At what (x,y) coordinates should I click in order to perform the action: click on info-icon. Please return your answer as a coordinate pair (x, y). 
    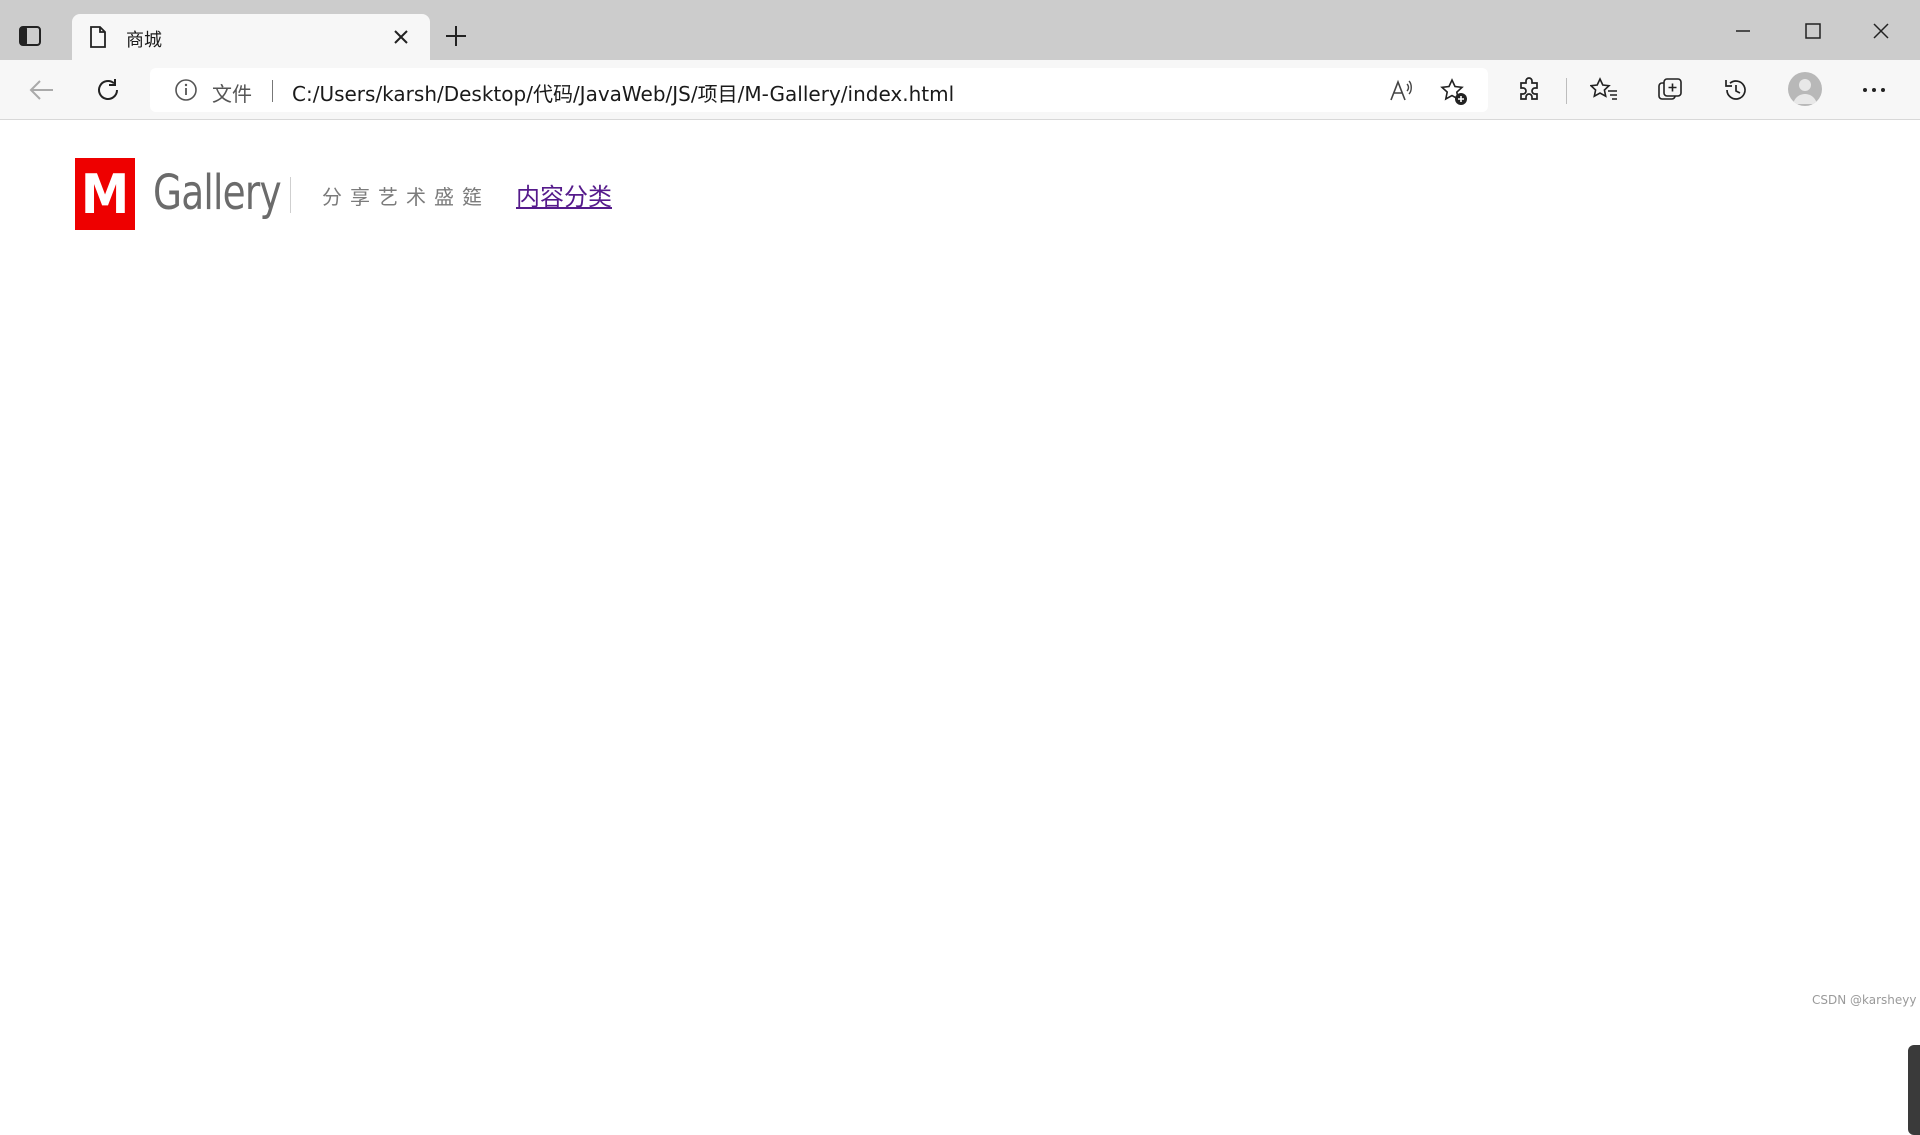
    Looking at the image, I should click on (186, 90).